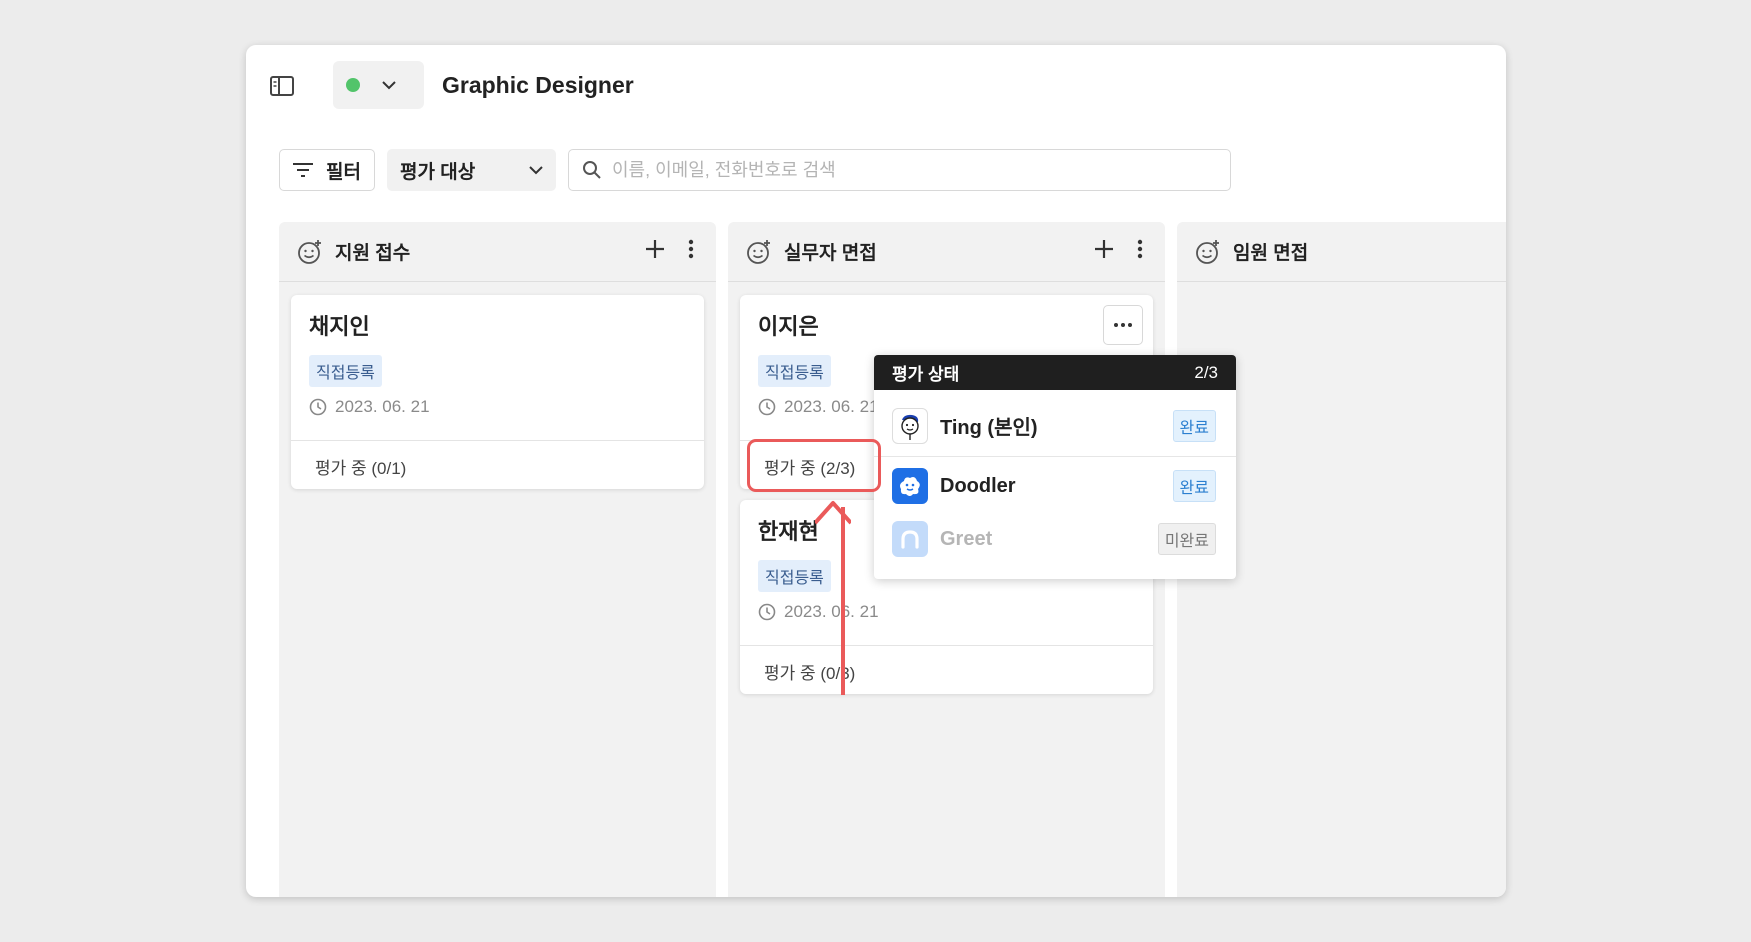 The width and height of the screenshot is (1751, 942). Describe the element at coordinates (438, 172) in the screenshot. I see `target-label: 평가 대상` at that location.